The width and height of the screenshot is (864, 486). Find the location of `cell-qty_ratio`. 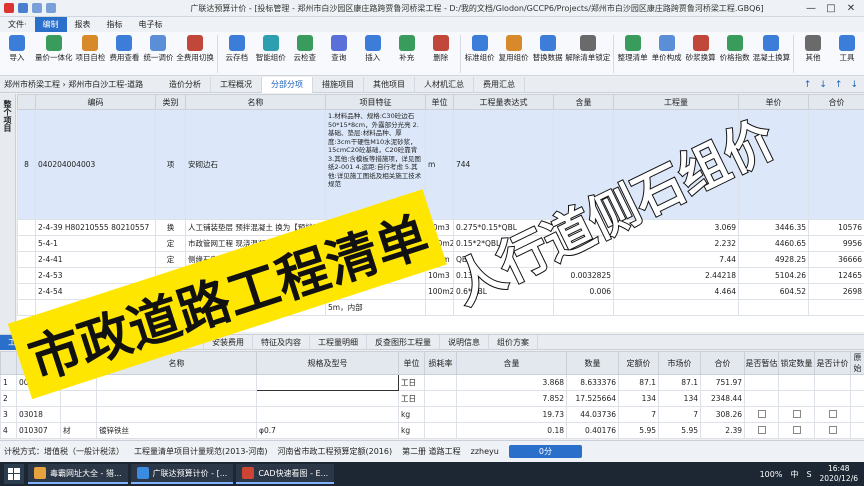

cell-qty_ratio is located at coordinates (583, 307).